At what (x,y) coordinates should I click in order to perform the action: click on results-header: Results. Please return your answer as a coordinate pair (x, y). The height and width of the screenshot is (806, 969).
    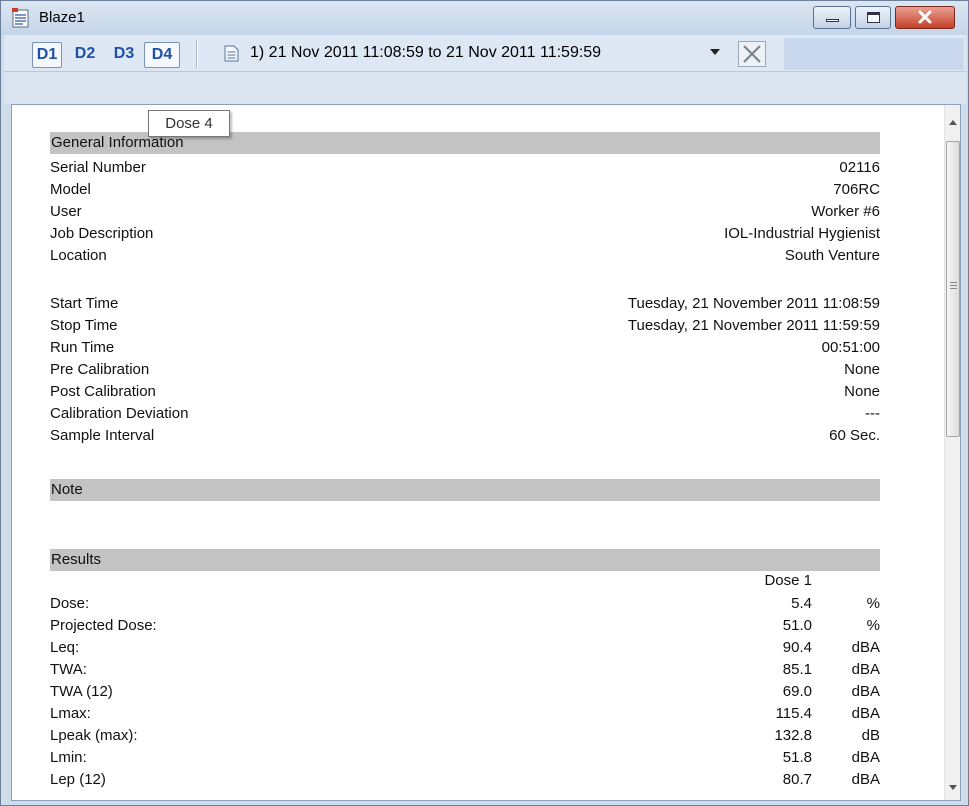
    Looking at the image, I should click on (465, 560).